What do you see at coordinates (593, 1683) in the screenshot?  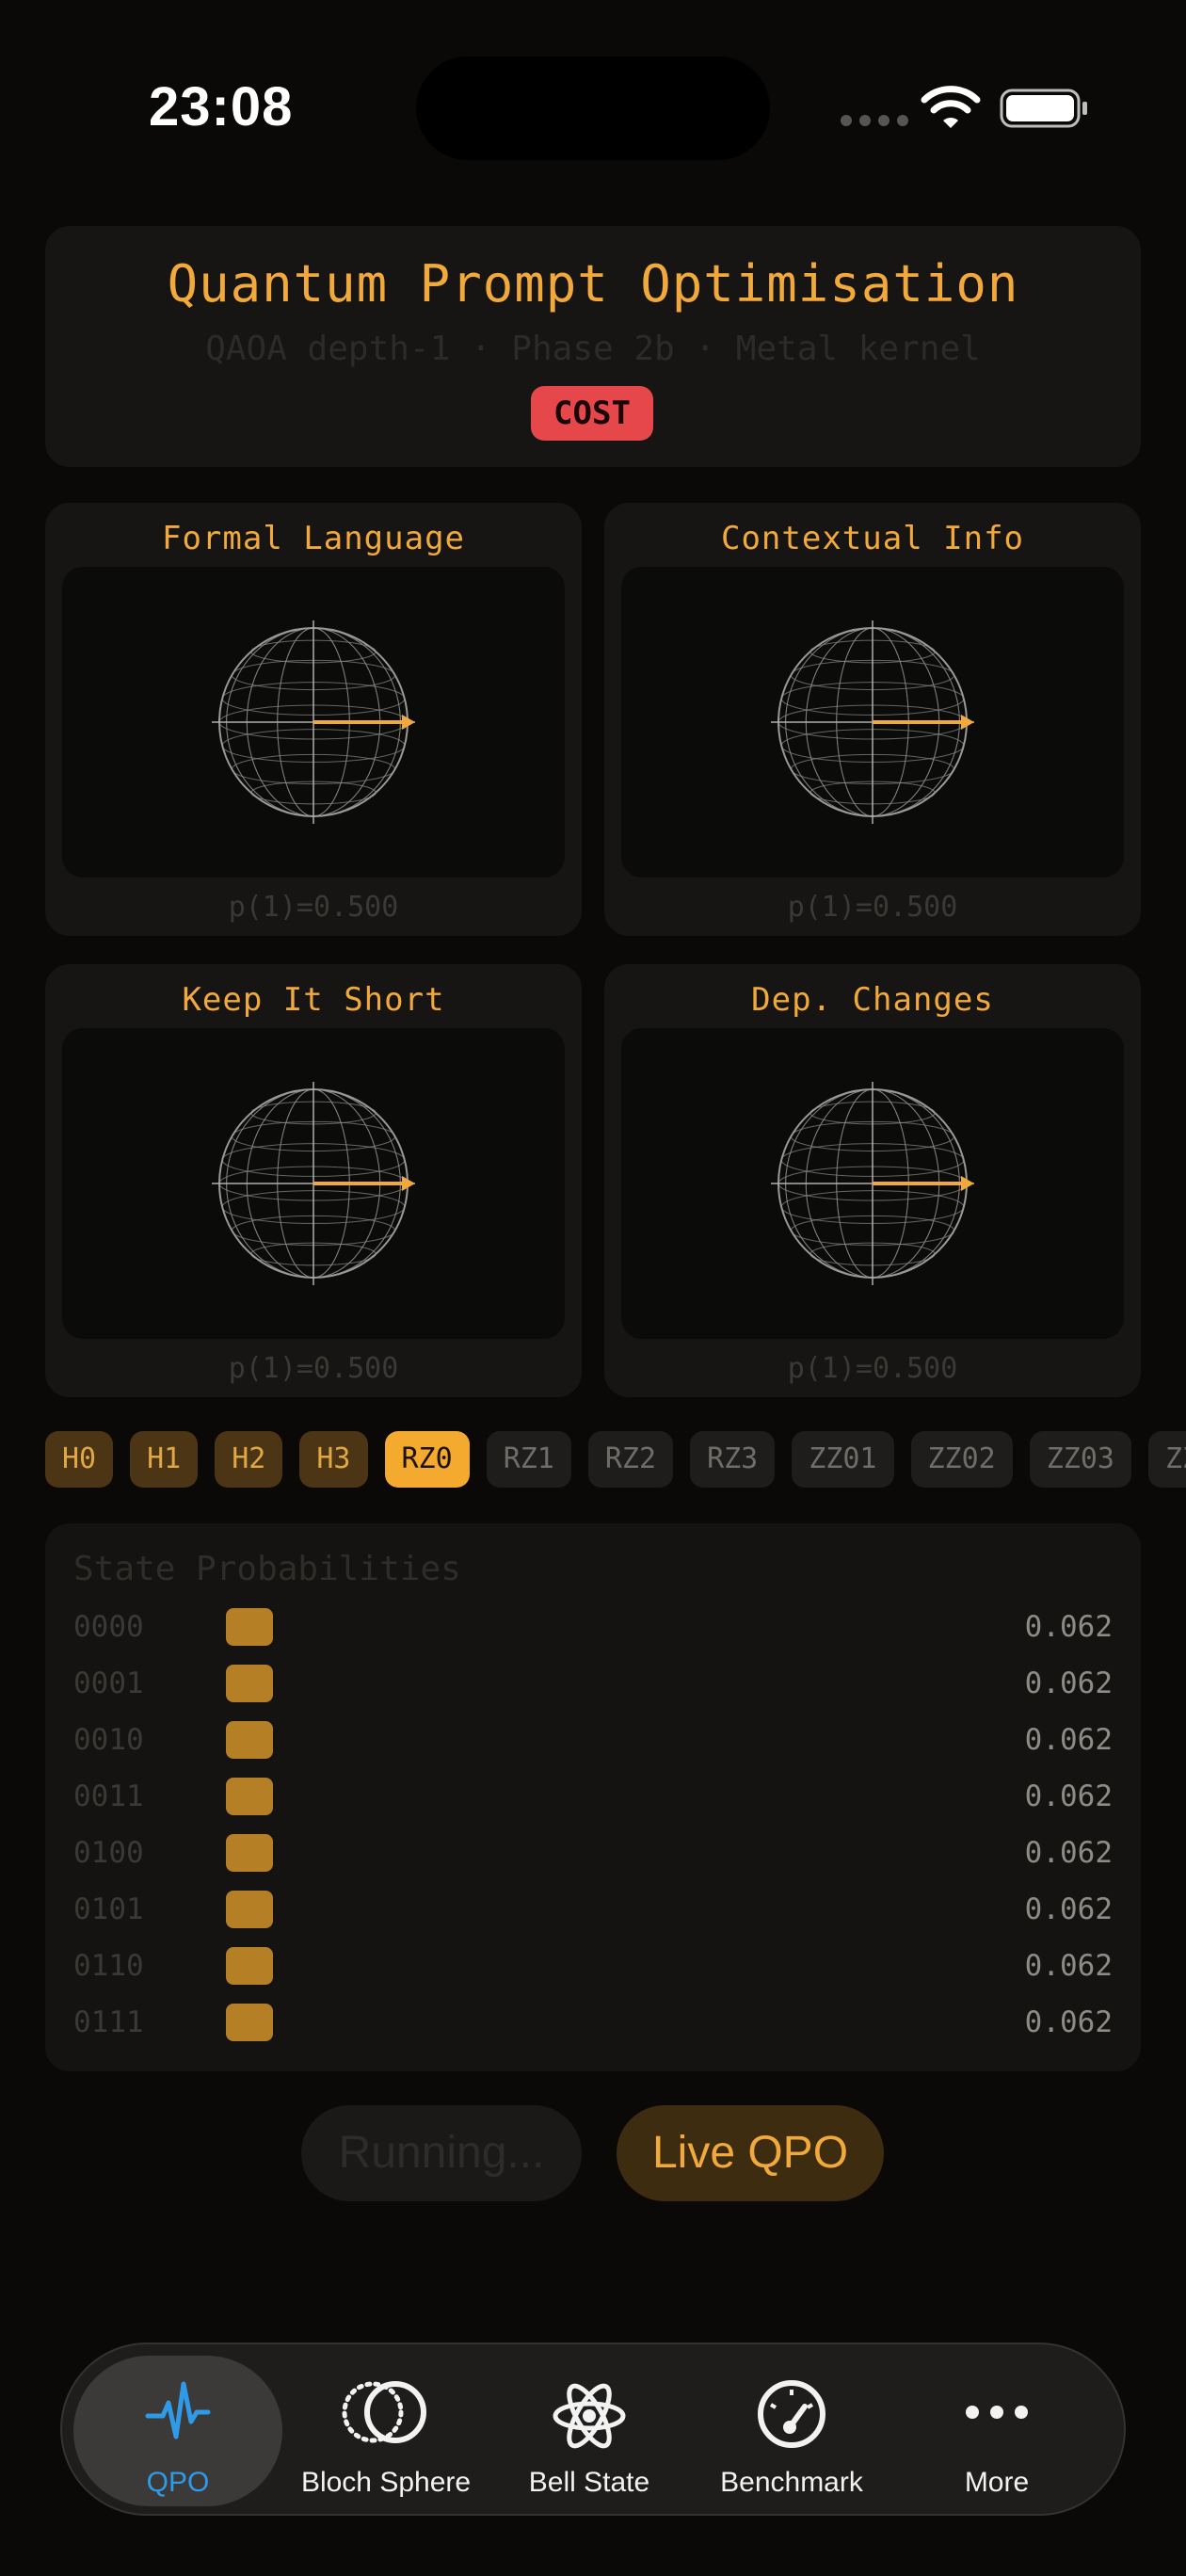 I see `probability-row: 0001 0.062` at bounding box center [593, 1683].